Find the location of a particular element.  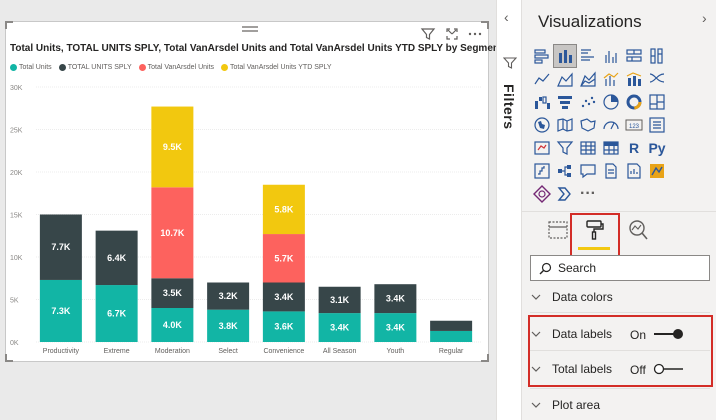

filter-icon is located at coordinates (428, 34).